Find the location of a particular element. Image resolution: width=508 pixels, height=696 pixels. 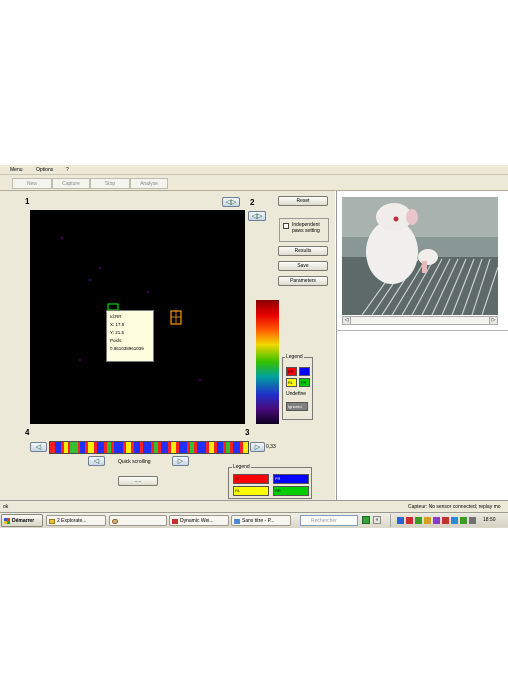

status-left: ok is located at coordinates (6, 507).